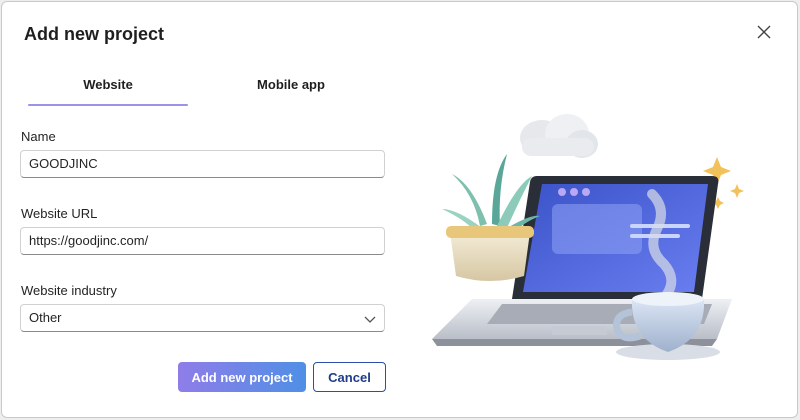 The image size is (800, 420). What do you see at coordinates (202, 164) in the screenshot?
I see `name-field: GOODJINC` at bounding box center [202, 164].